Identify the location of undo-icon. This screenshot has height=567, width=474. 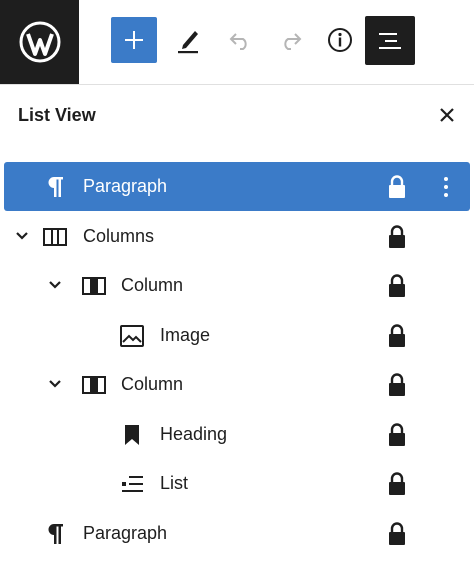
(238, 41).